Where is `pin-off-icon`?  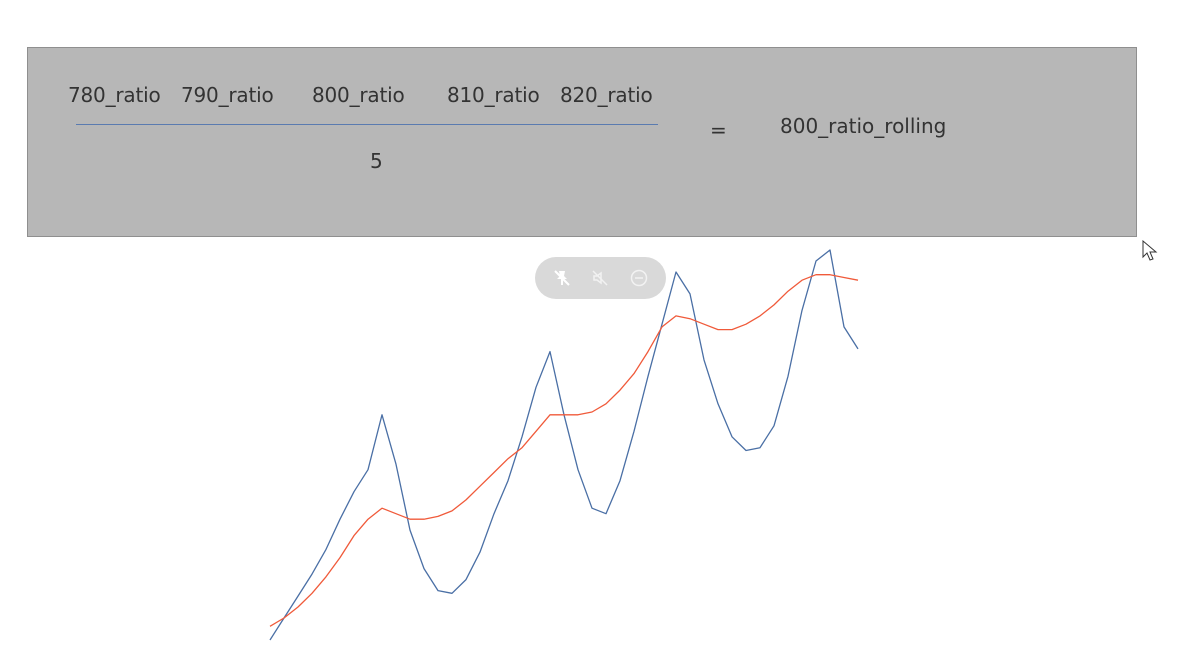
pin-off-icon is located at coordinates (562, 278).